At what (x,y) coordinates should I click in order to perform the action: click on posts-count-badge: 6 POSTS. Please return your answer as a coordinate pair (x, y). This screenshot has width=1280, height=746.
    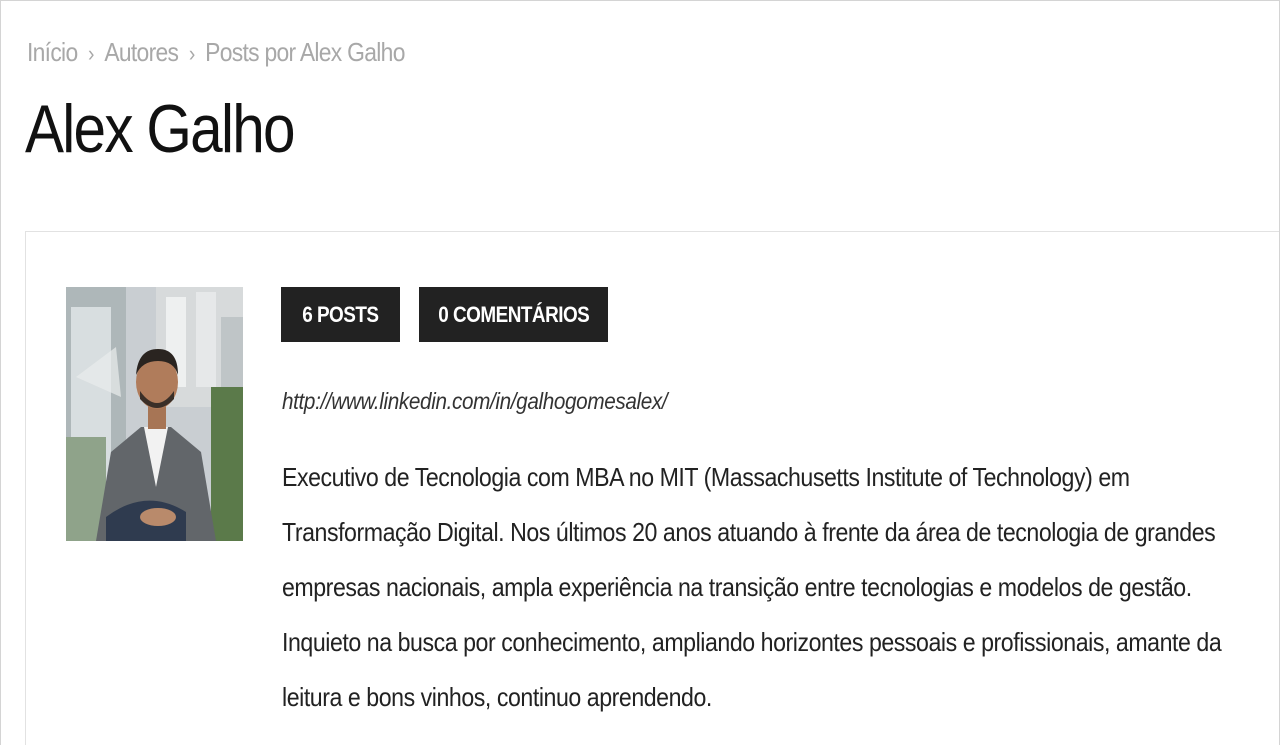
    Looking at the image, I should click on (340, 314).